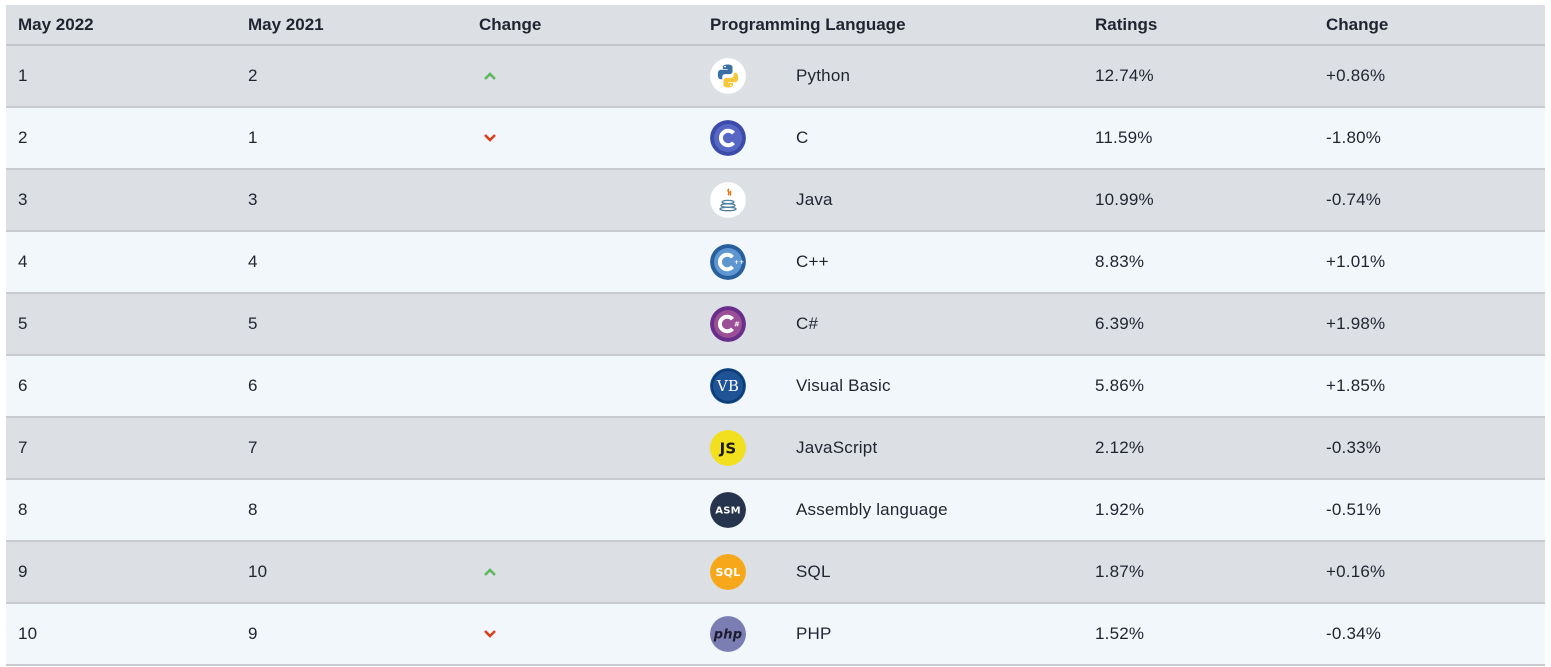  What do you see at coordinates (253, 199) in the screenshot?
I see `previous-rank: 3` at bounding box center [253, 199].